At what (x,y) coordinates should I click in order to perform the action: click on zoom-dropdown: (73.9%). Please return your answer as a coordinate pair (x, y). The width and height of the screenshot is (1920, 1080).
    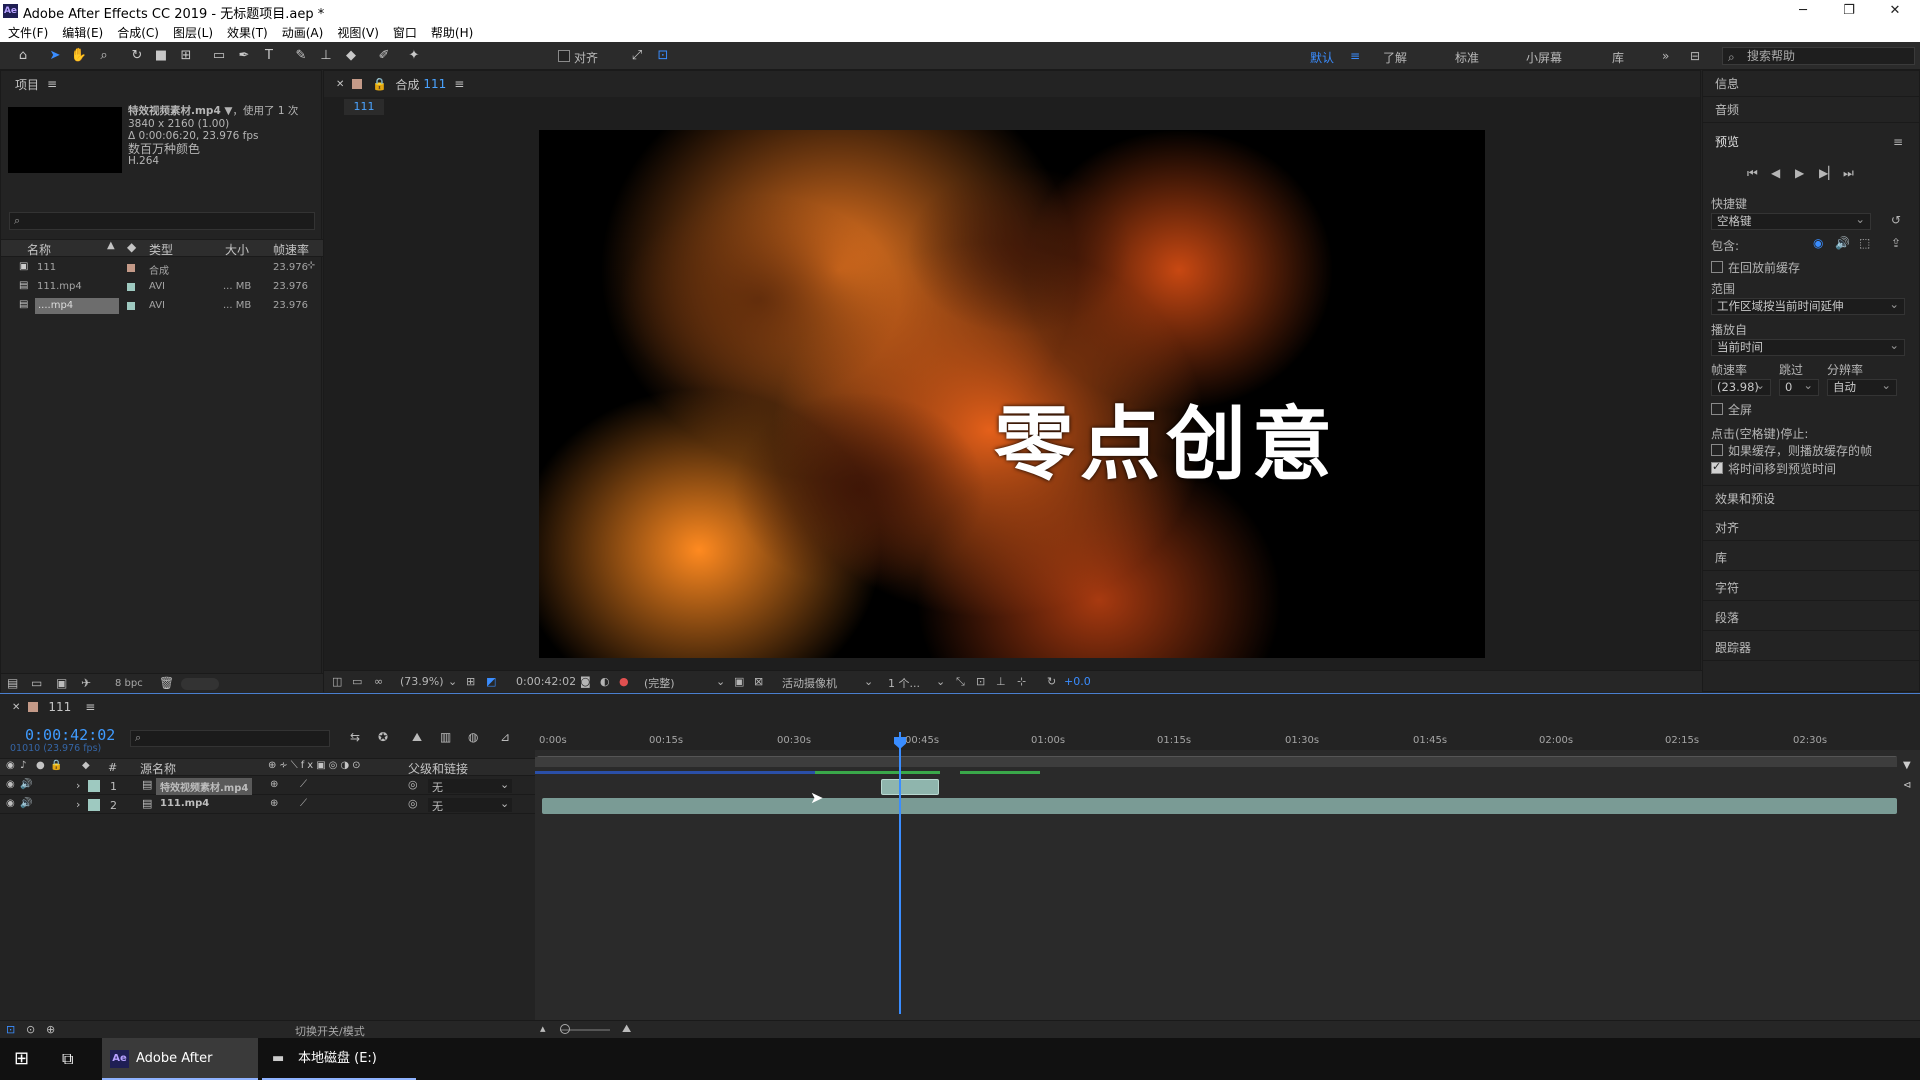
    Looking at the image, I should click on (422, 681).